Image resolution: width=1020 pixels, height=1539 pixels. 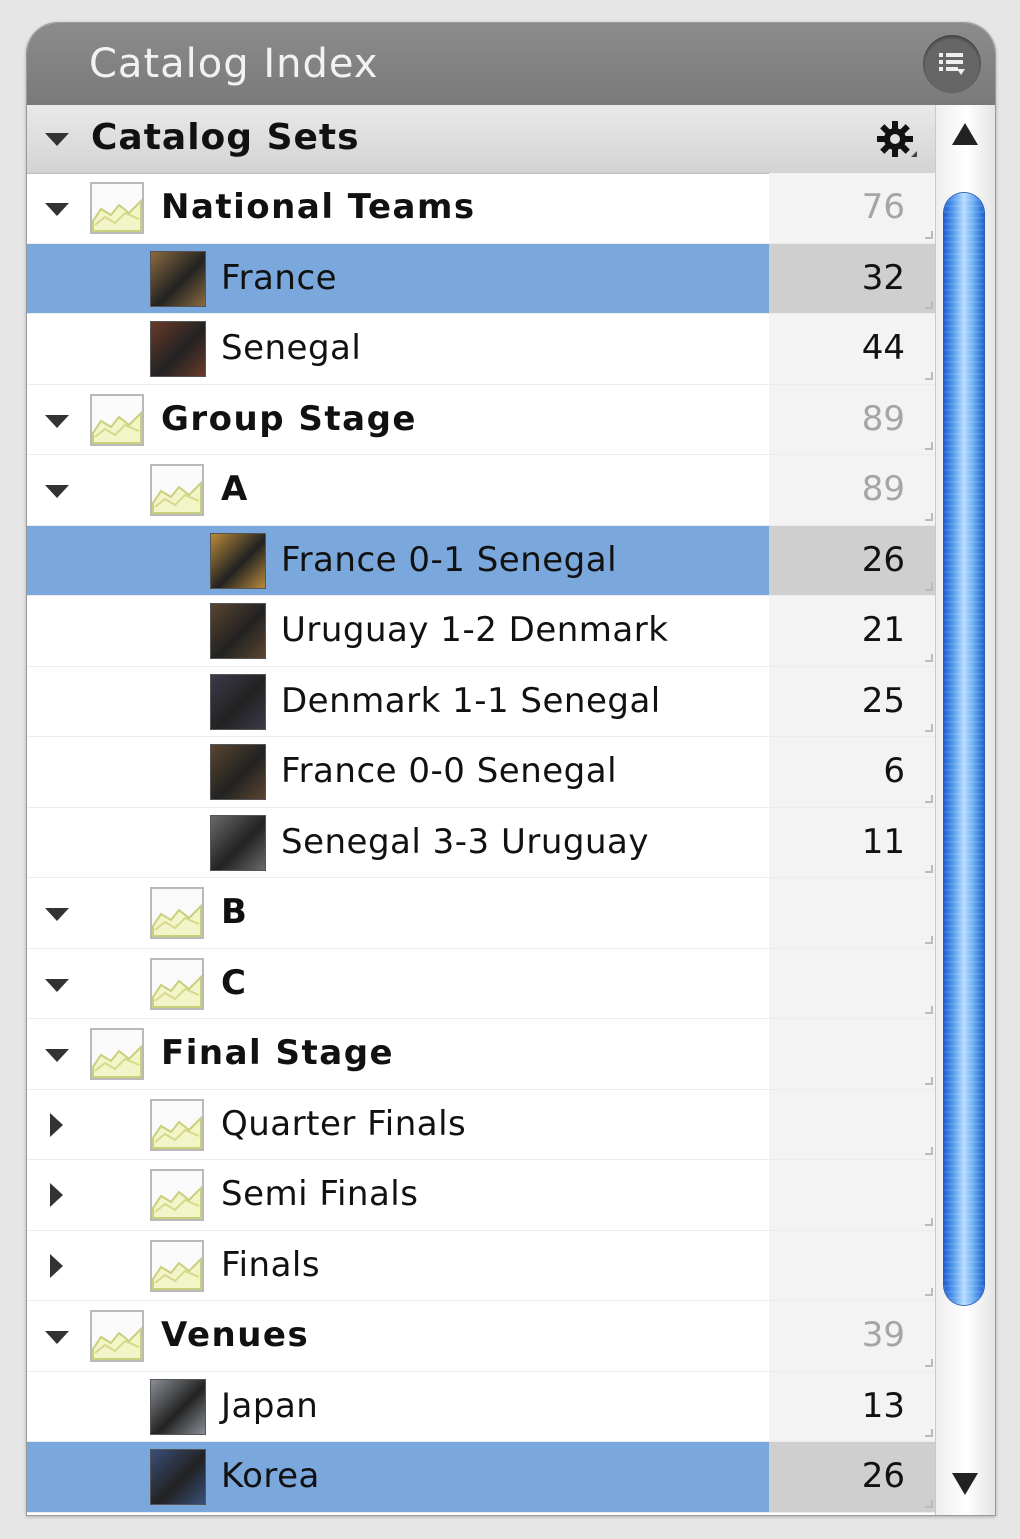 I want to click on tree-row-label: France, so click(x=279, y=277).